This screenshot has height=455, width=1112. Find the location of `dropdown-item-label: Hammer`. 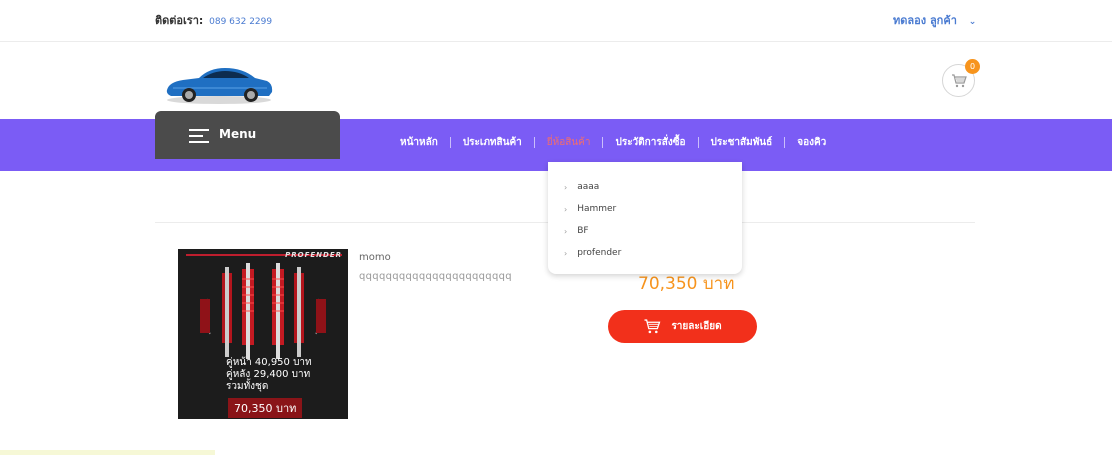

dropdown-item-label: Hammer is located at coordinates (597, 209).